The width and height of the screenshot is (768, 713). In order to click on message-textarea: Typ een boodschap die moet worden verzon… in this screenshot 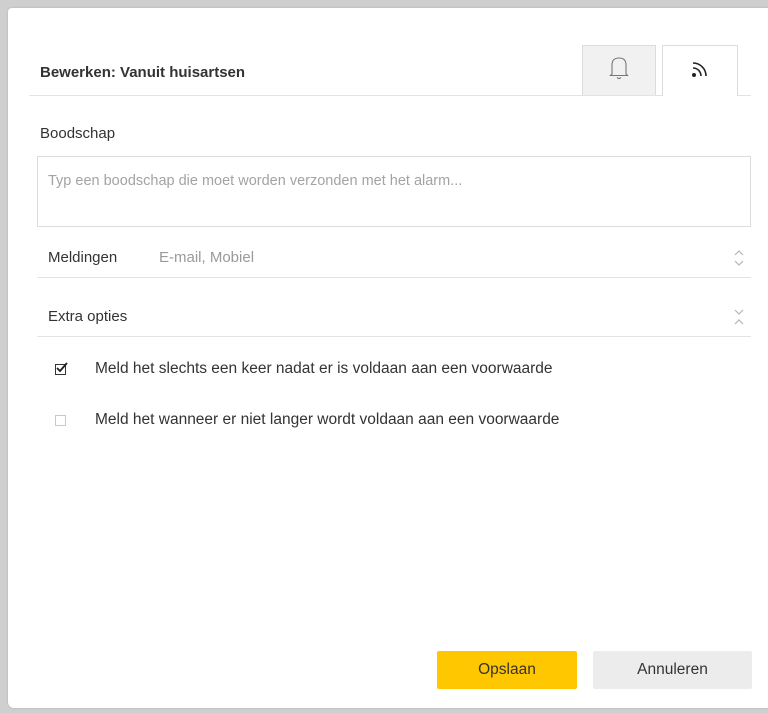, I will do `click(394, 191)`.